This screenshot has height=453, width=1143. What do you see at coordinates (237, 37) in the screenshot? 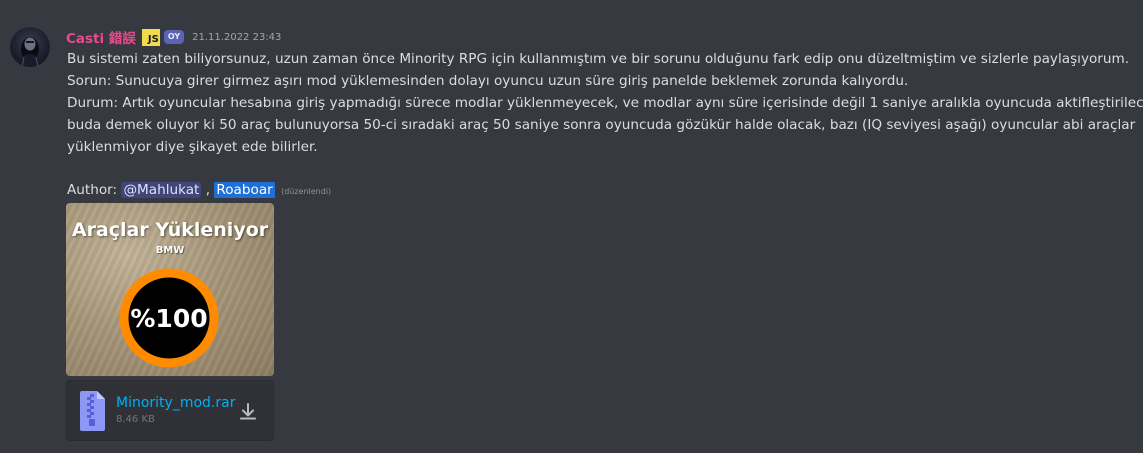
I see `timestamp: 21.11.2022 23:43` at bounding box center [237, 37].